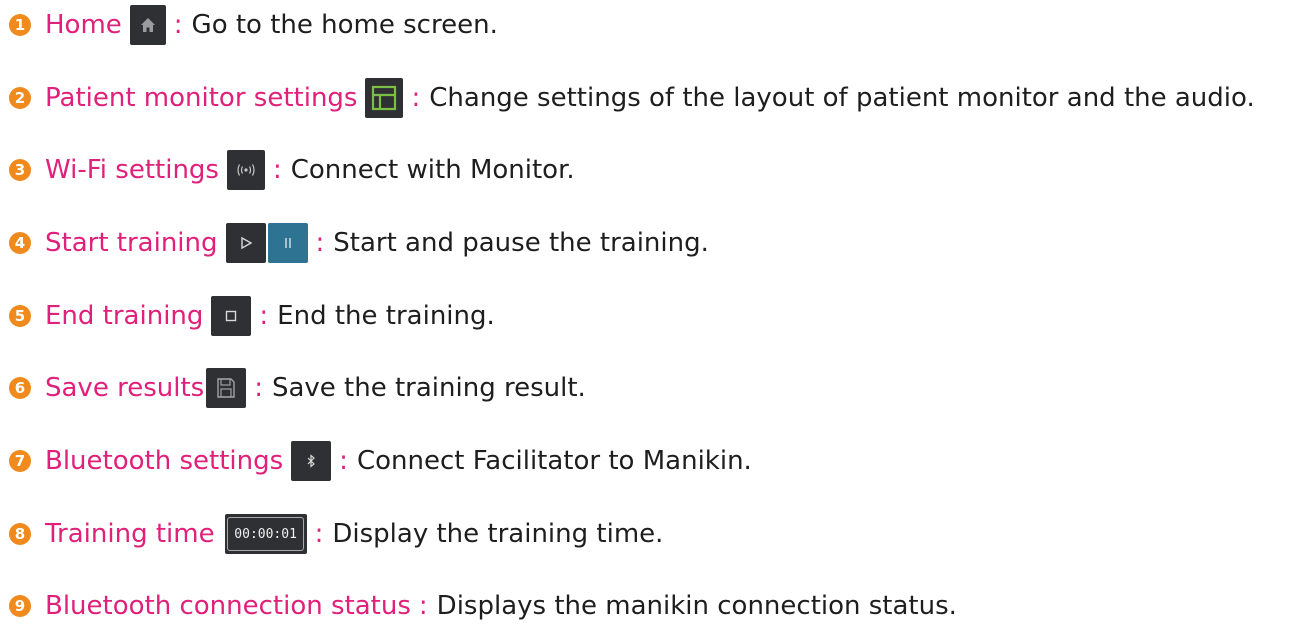  I want to click on timer-value: 00:00:01, so click(265, 534).